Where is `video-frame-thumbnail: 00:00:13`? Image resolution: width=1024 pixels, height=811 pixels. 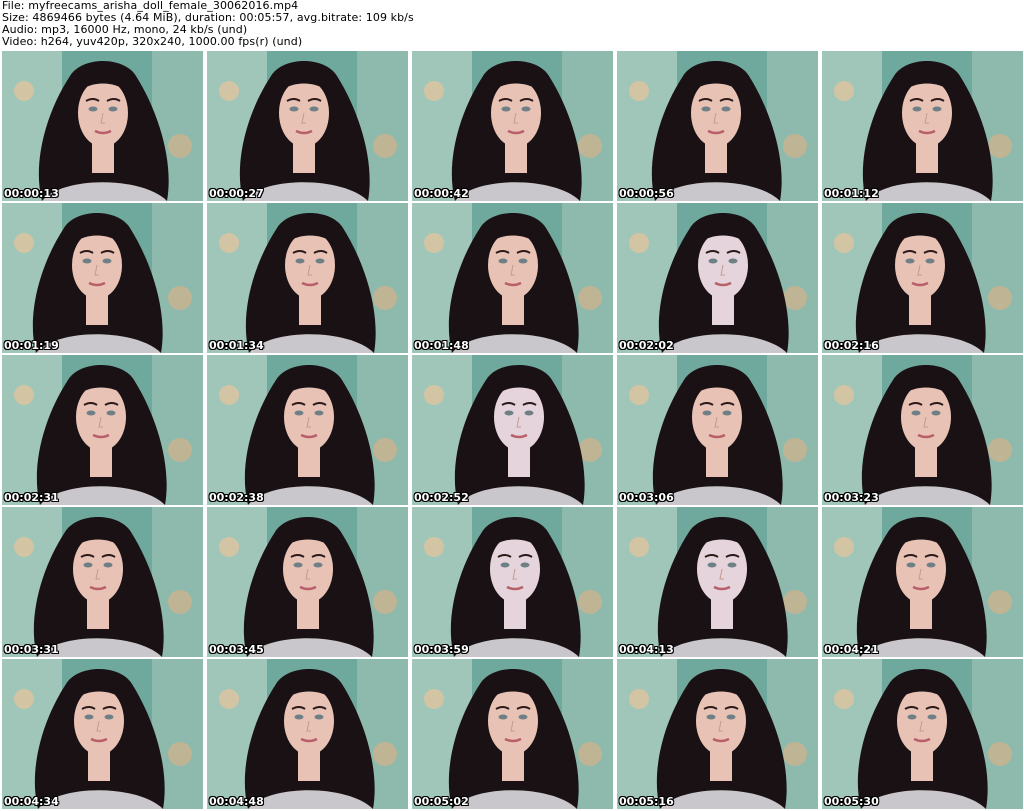 video-frame-thumbnail: 00:00:13 is located at coordinates (102, 126).